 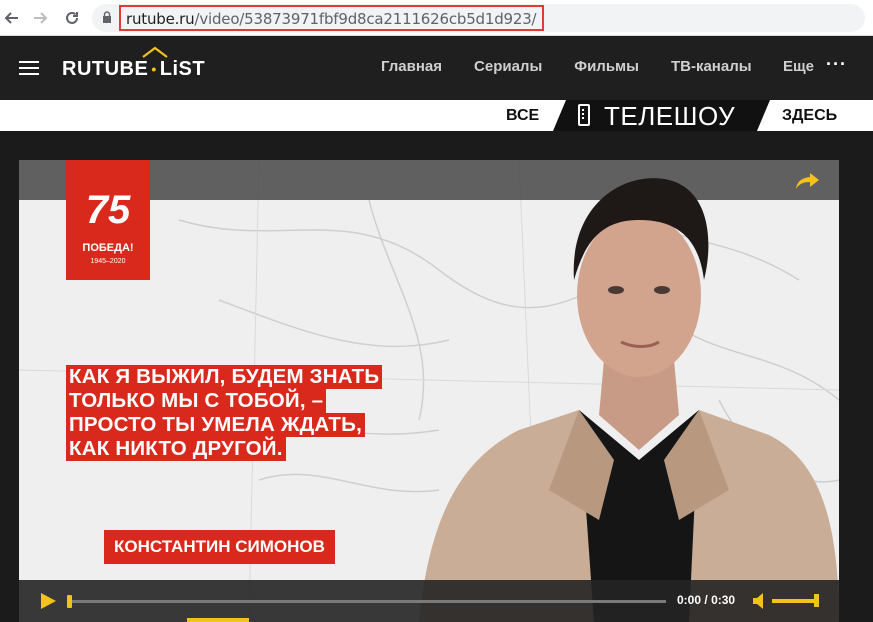 What do you see at coordinates (215, 425) in the screenshot?
I see `quote-line: ПРОСТО ТЫ УМЕЛА ЖДАТЬ,` at bounding box center [215, 425].